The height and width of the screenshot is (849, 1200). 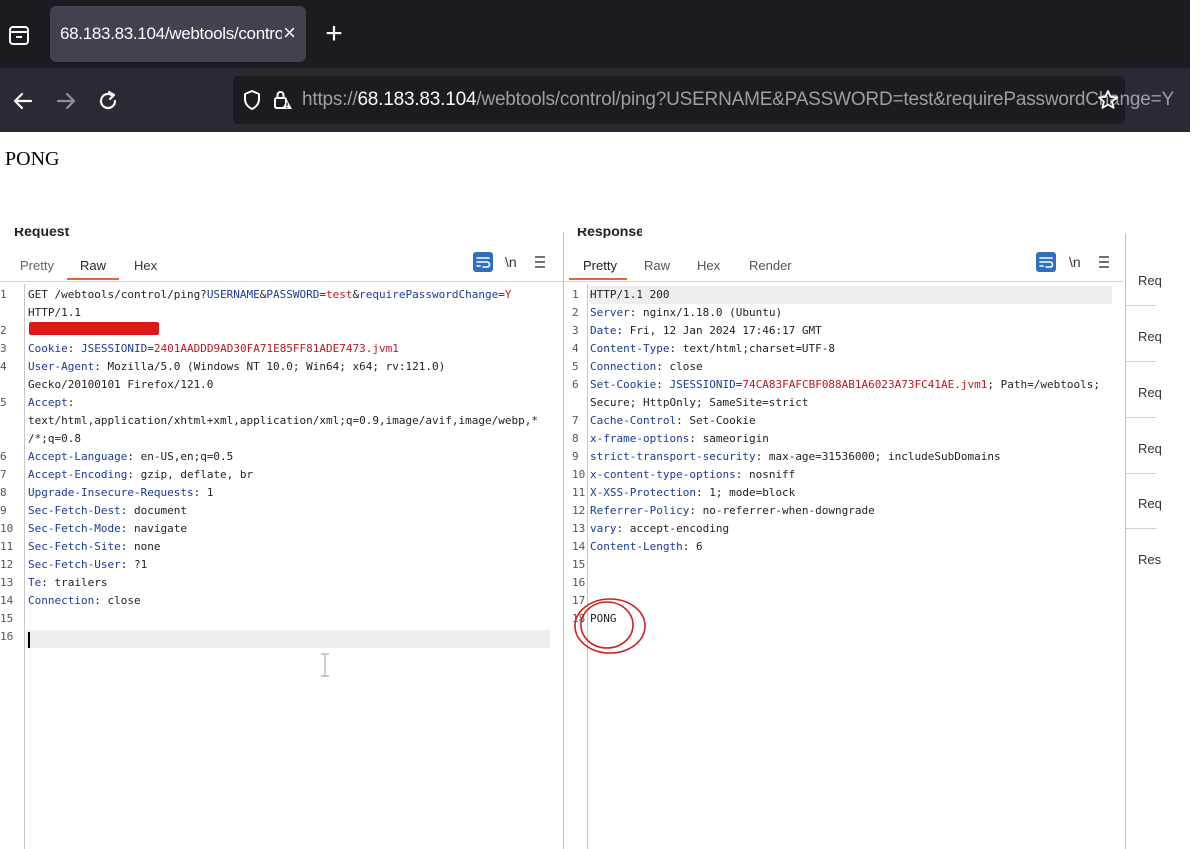 I want to click on code-key: Sec-Fetch-Site, so click(x=74, y=546).